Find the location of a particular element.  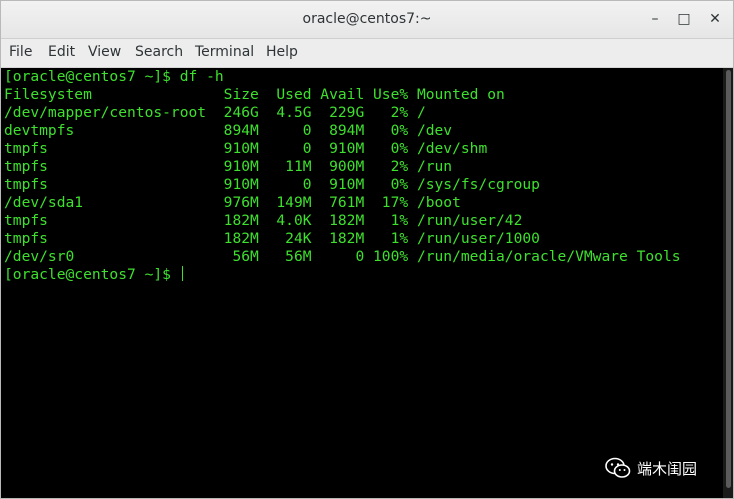

terminal-line: tmpfs 910M 0 910M 0% /dev/shm is located at coordinates (246, 148).